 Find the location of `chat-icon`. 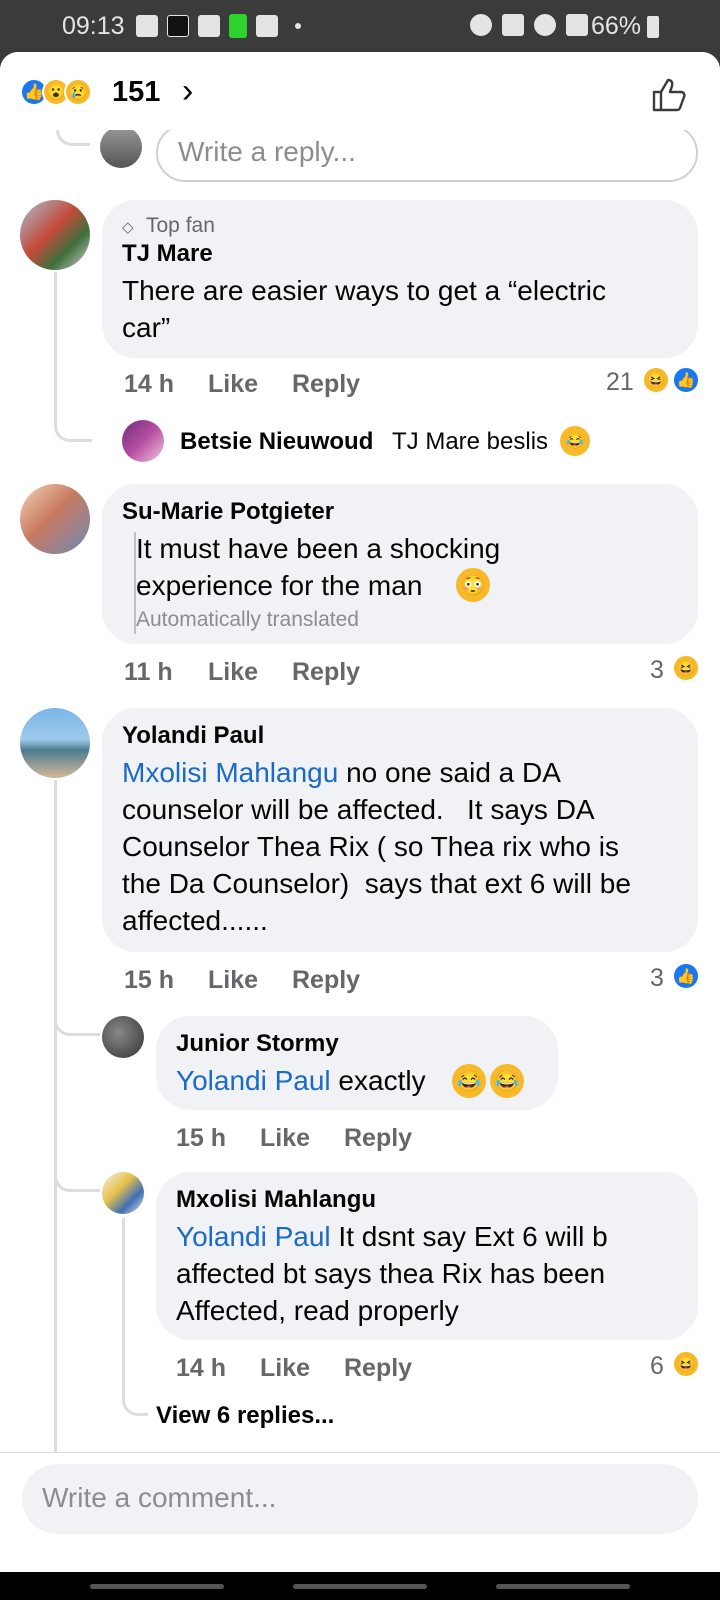

chat-icon is located at coordinates (147, 26).